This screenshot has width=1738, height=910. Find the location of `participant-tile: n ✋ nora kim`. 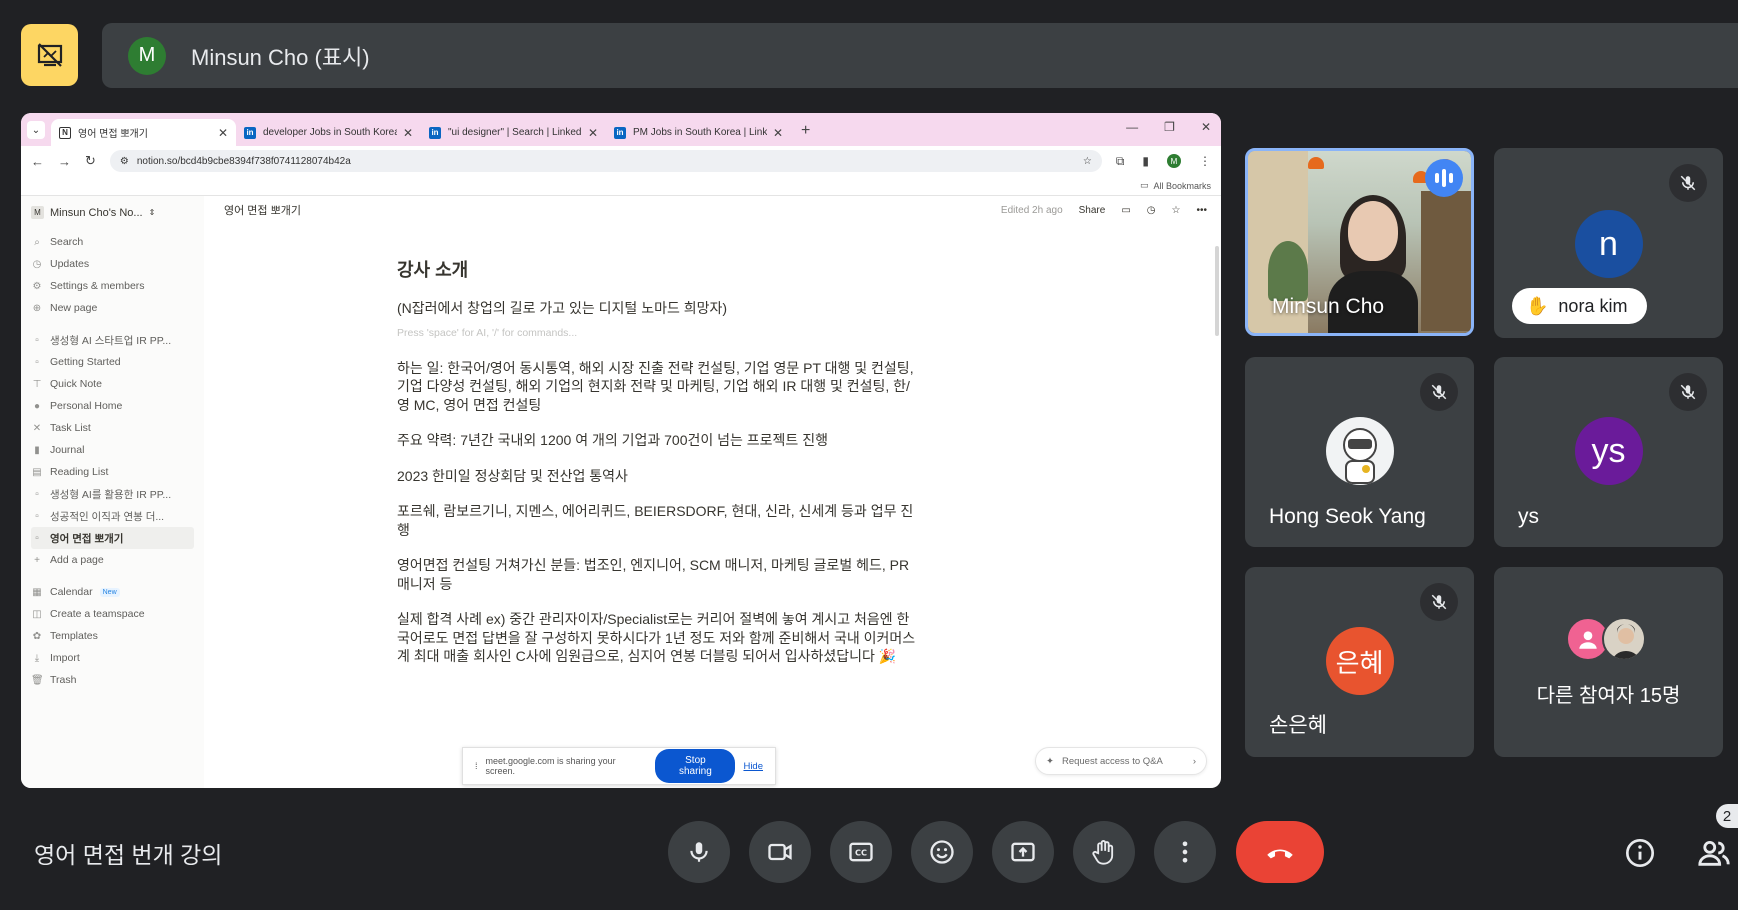

participant-tile: n ✋ nora kim is located at coordinates (1608, 243).